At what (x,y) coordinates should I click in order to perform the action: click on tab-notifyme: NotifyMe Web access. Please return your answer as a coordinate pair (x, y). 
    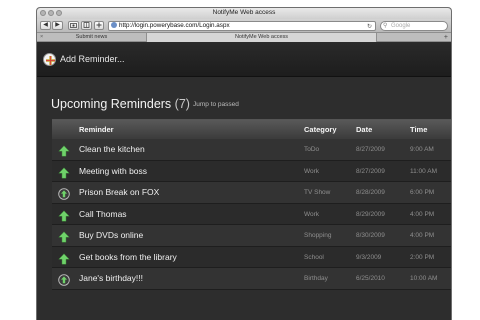
    Looking at the image, I should click on (262, 37).